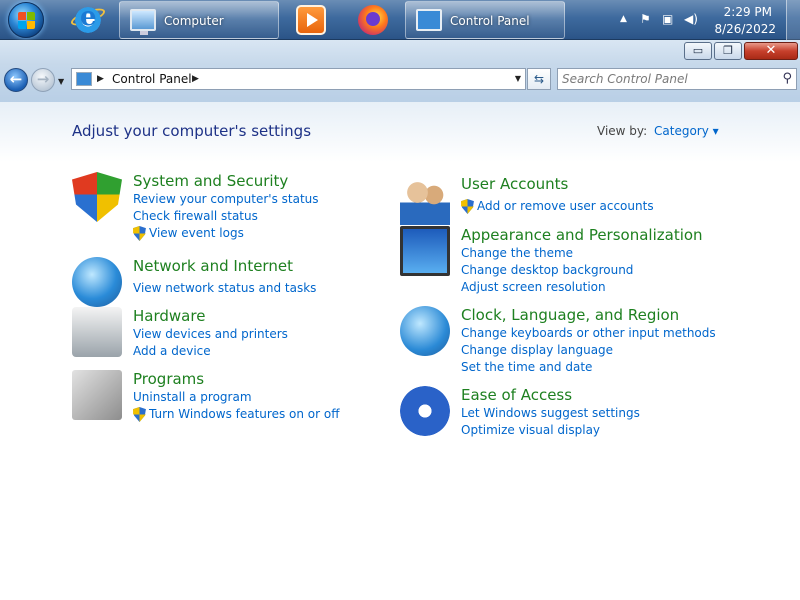  I want to click on category-link: View devices and printers, so click(210, 334).